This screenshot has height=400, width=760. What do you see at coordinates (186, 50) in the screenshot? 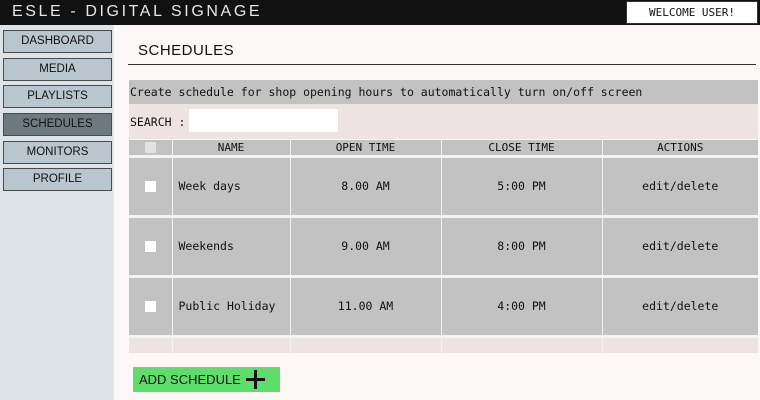
I see `page-title: SCHEDULES` at bounding box center [186, 50].